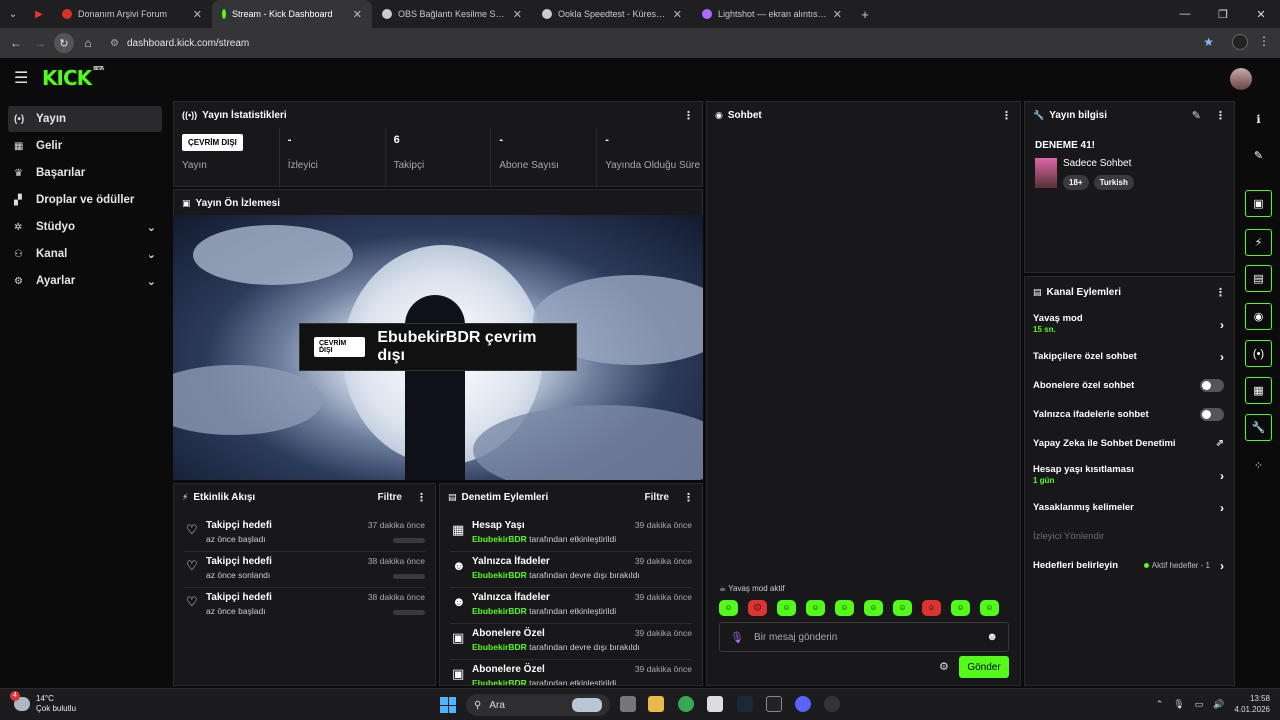 This screenshot has height=720, width=1280. What do you see at coordinates (1129, 356) in the screenshot?
I see `followers-only-row: Takipçilere özel sohbet ›` at bounding box center [1129, 356].